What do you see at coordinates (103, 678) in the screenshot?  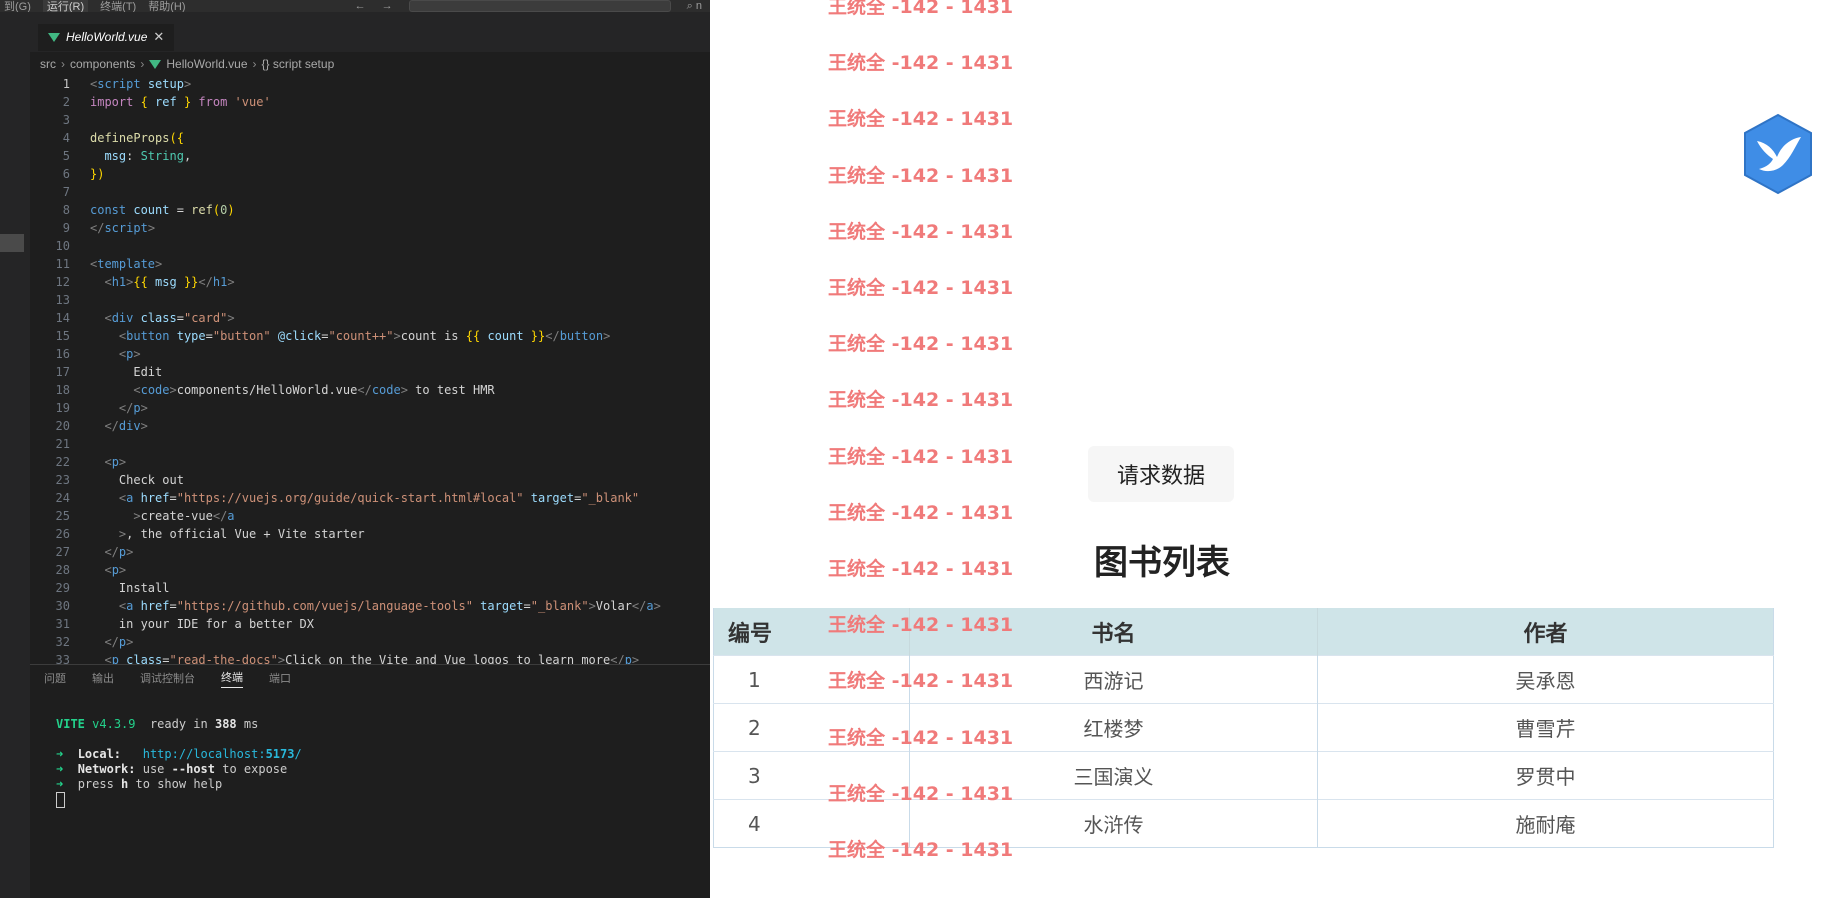 I see `tab-output: 输出` at bounding box center [103, 678].